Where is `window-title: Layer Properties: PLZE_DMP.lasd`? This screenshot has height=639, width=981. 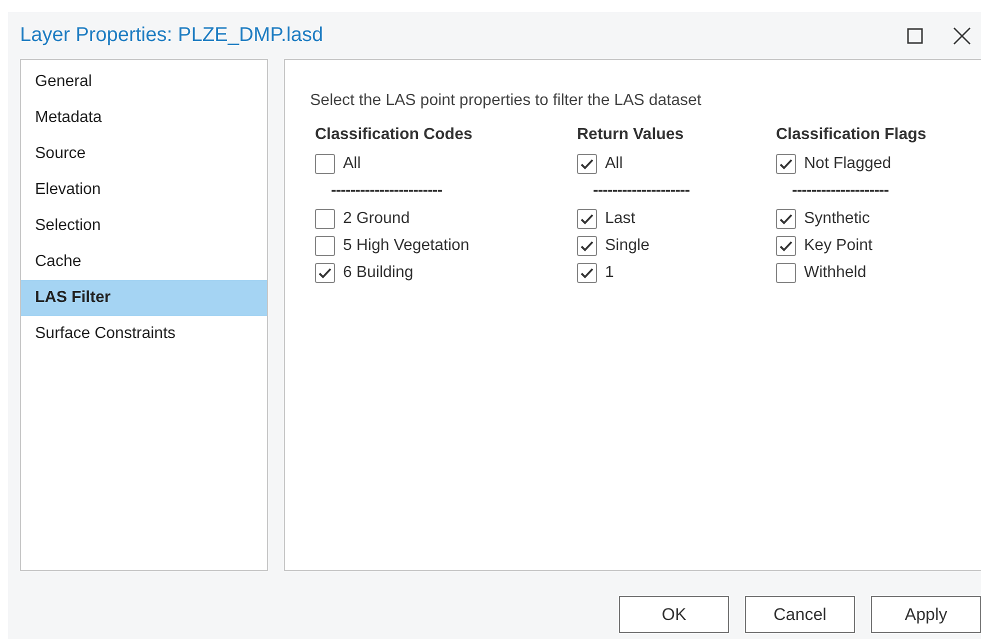
window-title: Layer Properties: PLZE_DMP.lasd is located at coordinates (172, 35).